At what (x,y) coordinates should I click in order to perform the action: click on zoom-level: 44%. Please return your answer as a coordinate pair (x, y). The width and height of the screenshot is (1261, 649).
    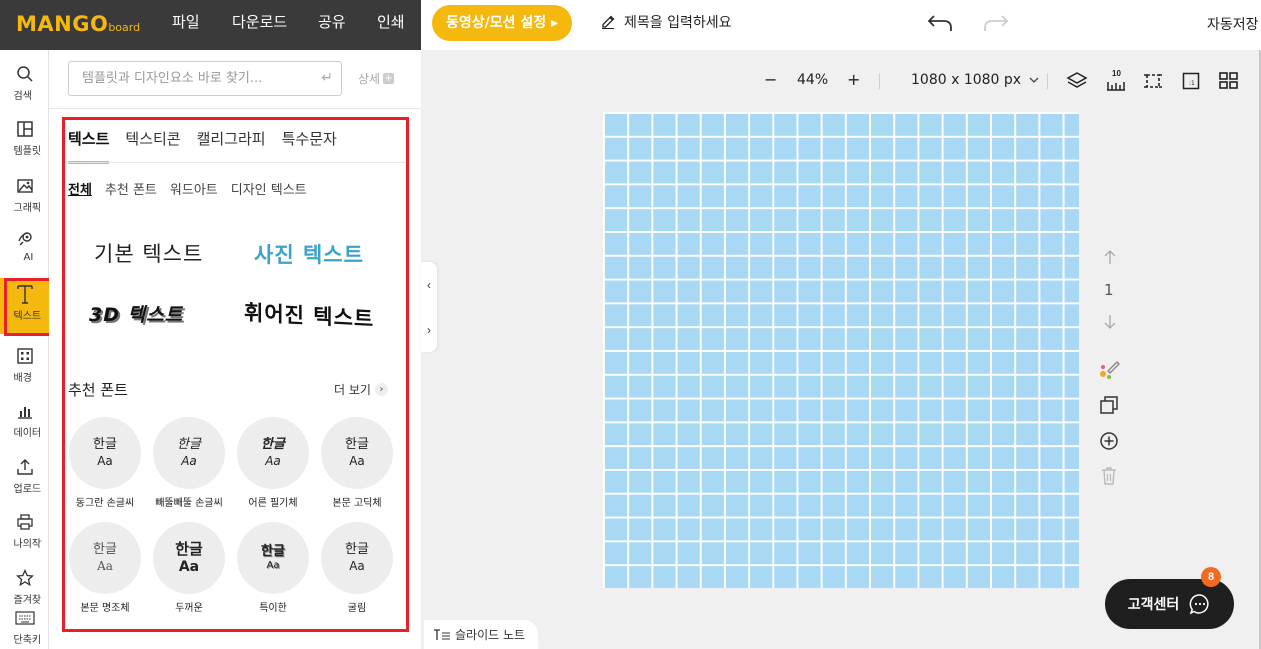
    Looking at the image, I should click on (812, 80).